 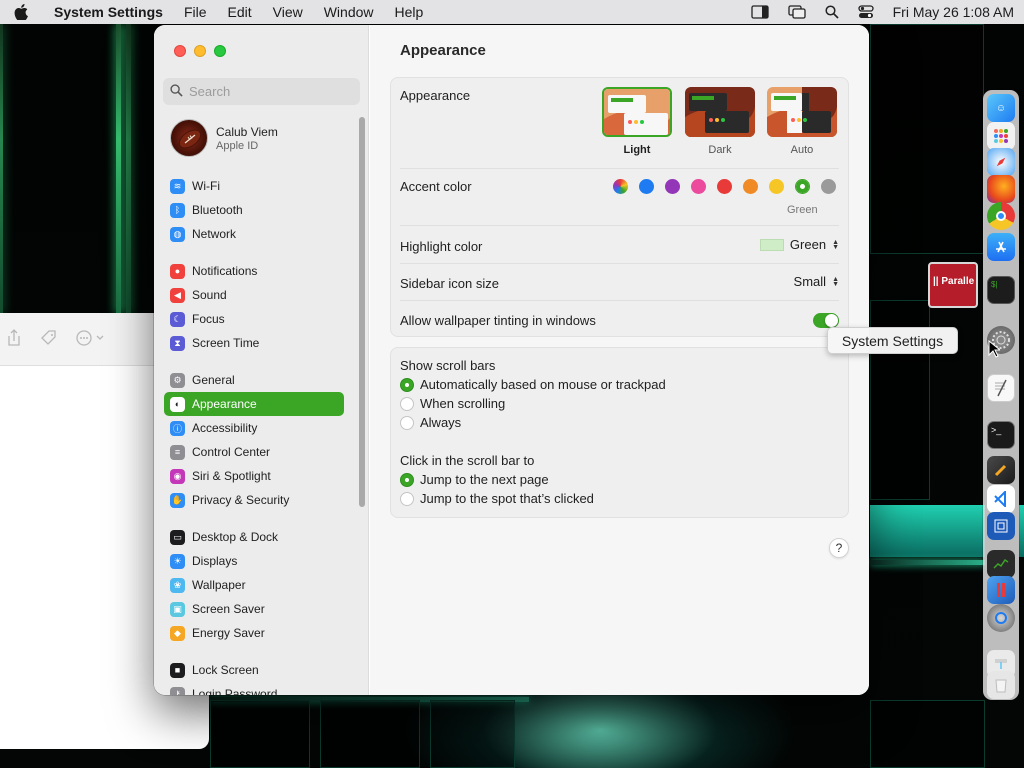 What do you see at coordinates (637, 112) in the screenshot?
I see `appearance-light-option` at bounding box center [637, 112].